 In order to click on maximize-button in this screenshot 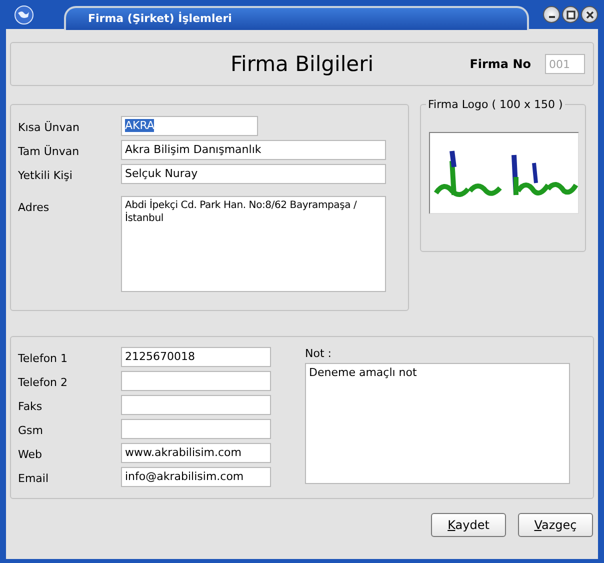, I will do `click(570, 14)`.